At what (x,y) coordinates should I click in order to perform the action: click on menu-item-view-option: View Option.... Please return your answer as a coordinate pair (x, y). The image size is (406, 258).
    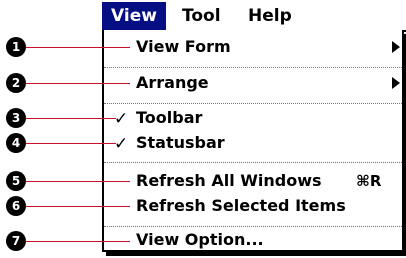
    Looking at the image, I should click on (200, 240).